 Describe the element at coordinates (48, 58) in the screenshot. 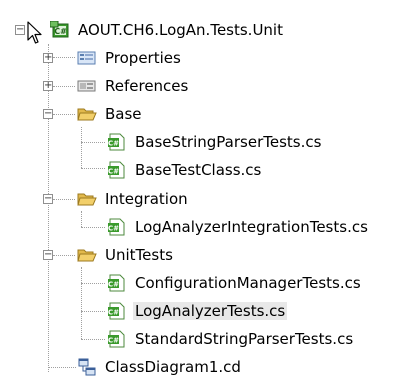

I see `expand-properties-toggle: +` at that location.